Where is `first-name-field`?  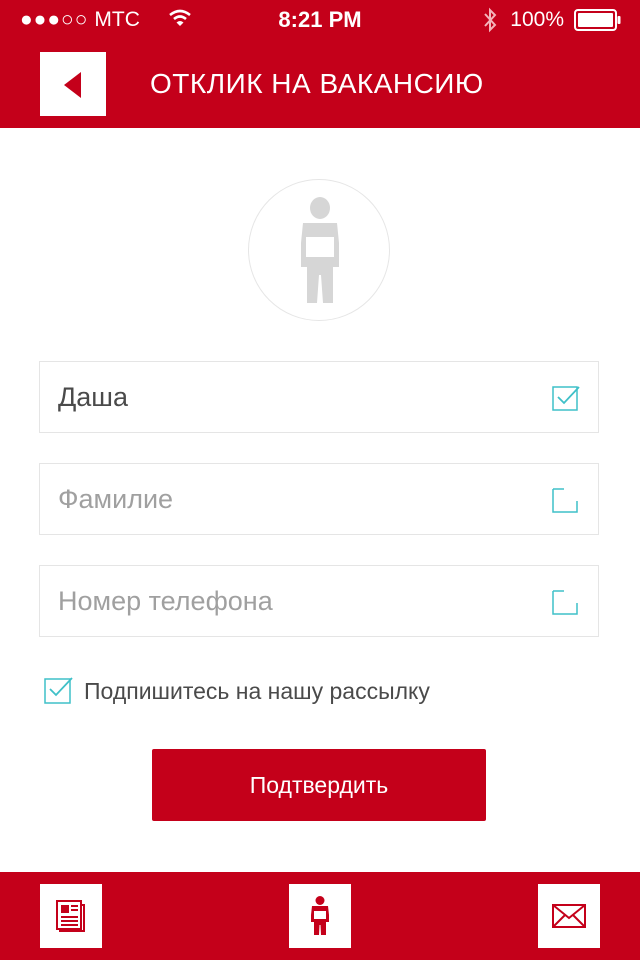 first-name-field is located at coordinates (319, 397).